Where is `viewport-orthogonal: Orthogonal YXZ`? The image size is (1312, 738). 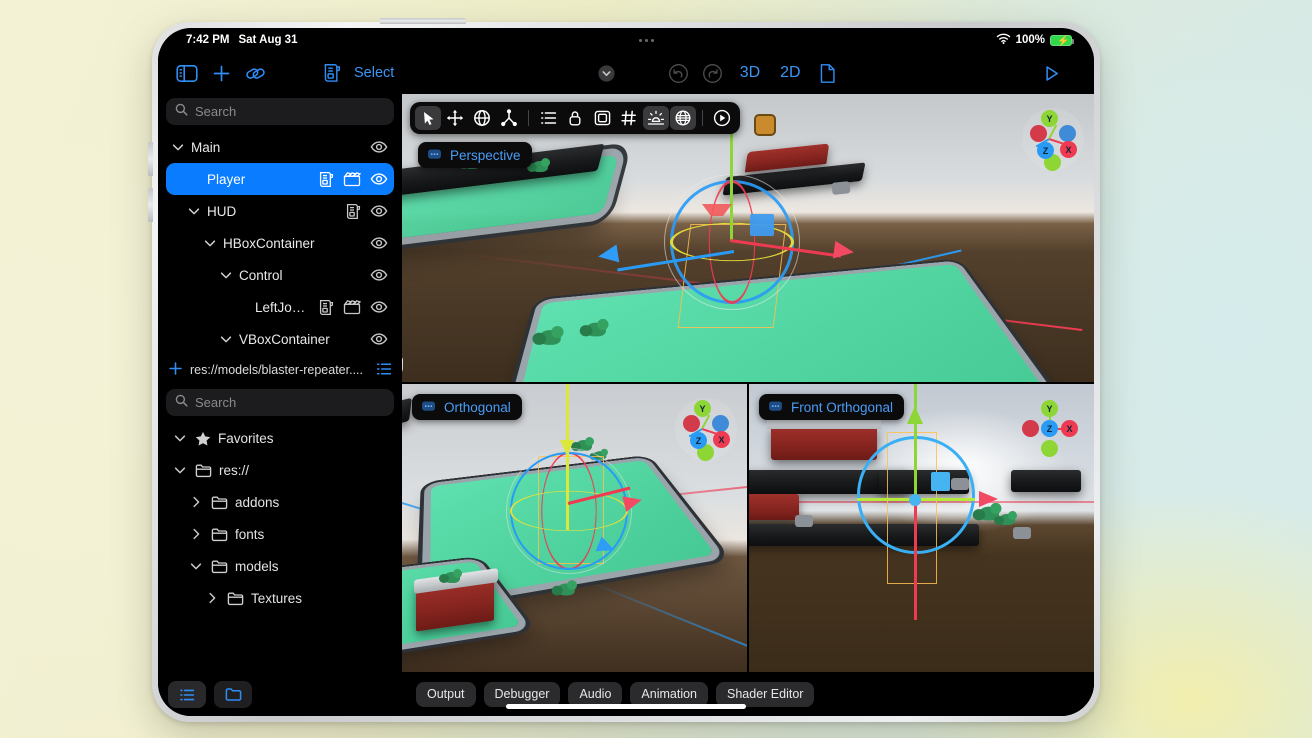 viewport-orthogonal: Orthogonal YXZ is located at coordinates (574, 528).